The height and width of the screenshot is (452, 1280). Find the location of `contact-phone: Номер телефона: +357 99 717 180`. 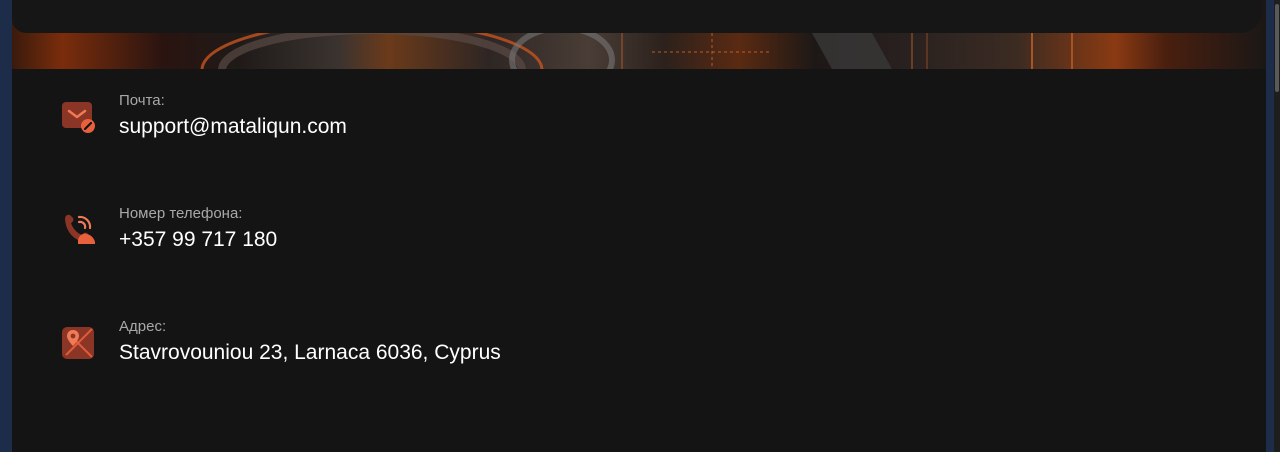

contact-phone: Номер телефона: +357 99 717 180 is located at coordinates (169, 228).